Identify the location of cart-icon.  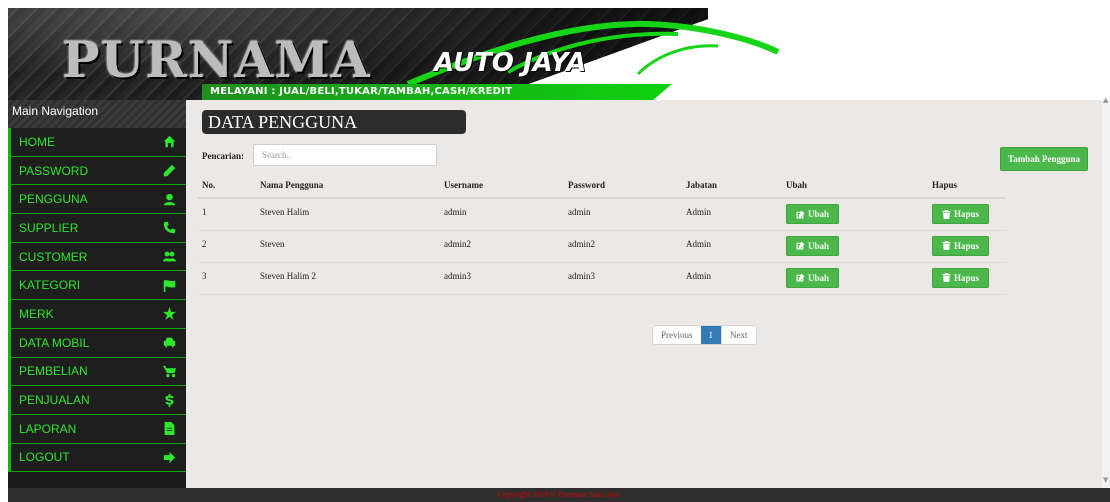
(169, 371).